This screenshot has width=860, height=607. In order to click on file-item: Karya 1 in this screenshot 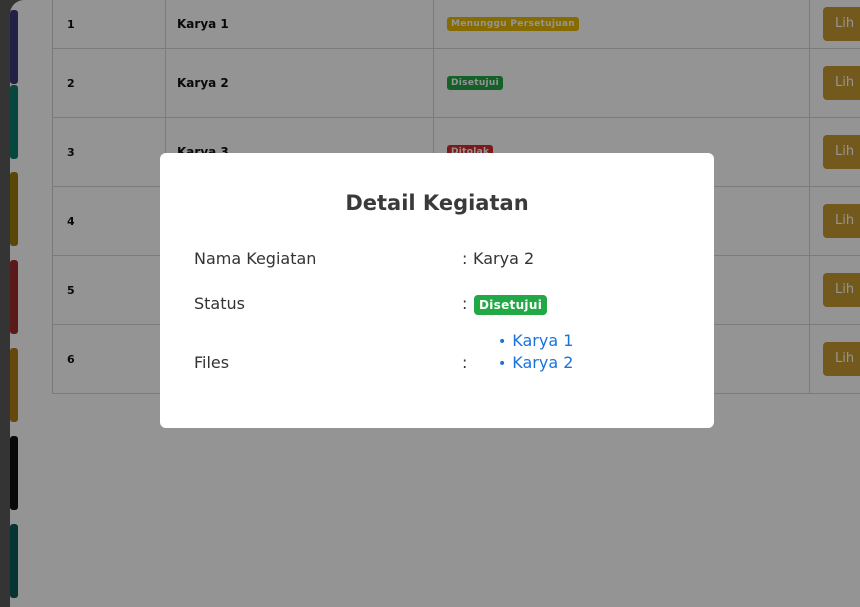, I will do `click(535, 340)`.